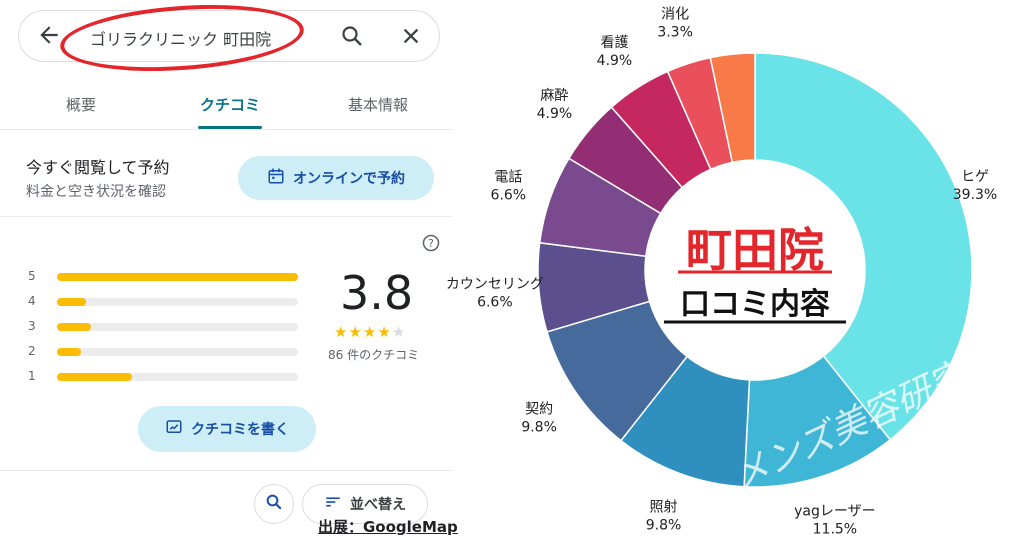  I want to click on slice-label: 電話, so click(508, 177).